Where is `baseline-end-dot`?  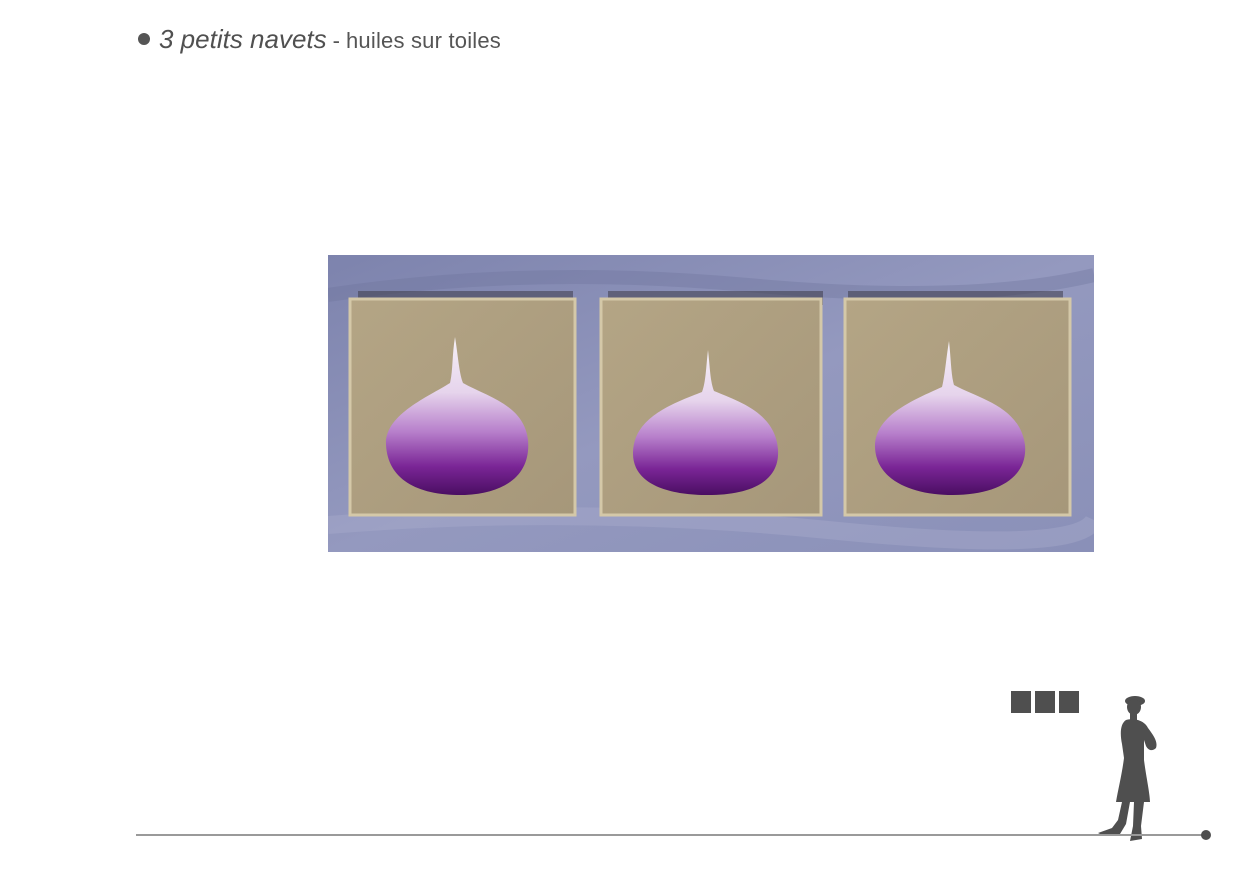
baseline-end-dot is located at coordinates (1206, 835).